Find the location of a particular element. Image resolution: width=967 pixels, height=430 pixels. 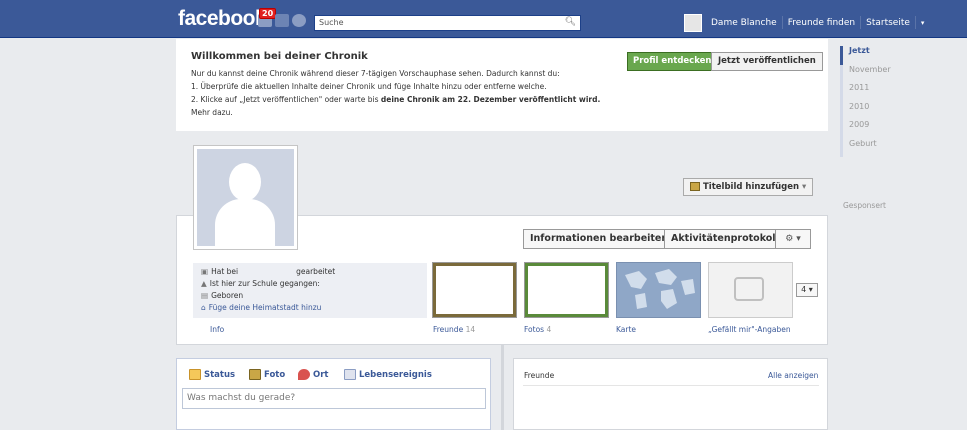

user-name-link: Dame Blanche is located at coordinates (744, 23).